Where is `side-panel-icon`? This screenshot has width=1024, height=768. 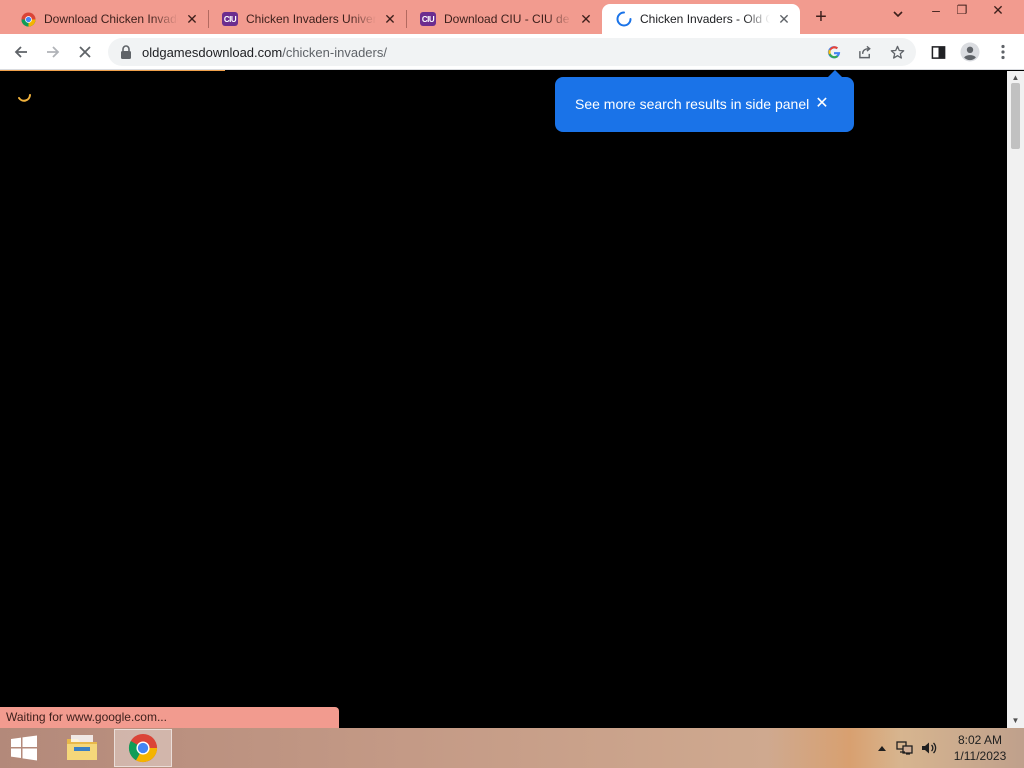
side-panel-icon is located at coordinates (938, 52).